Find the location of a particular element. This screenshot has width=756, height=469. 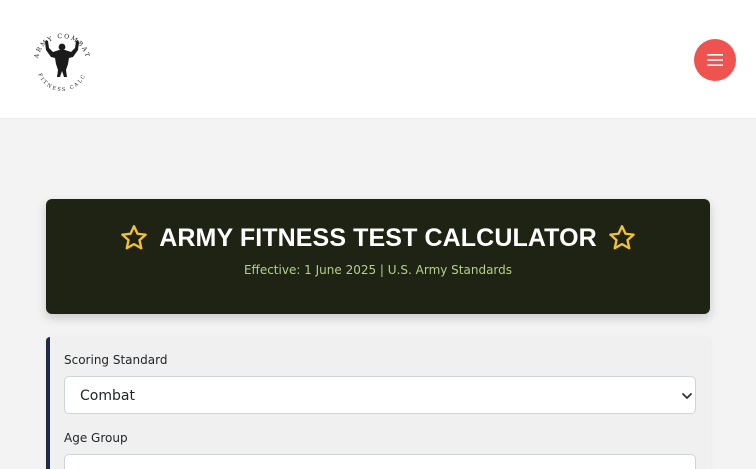

page-title: ARMY FITNESS TEST CALCULATOR is located at coordinates (378, 237).